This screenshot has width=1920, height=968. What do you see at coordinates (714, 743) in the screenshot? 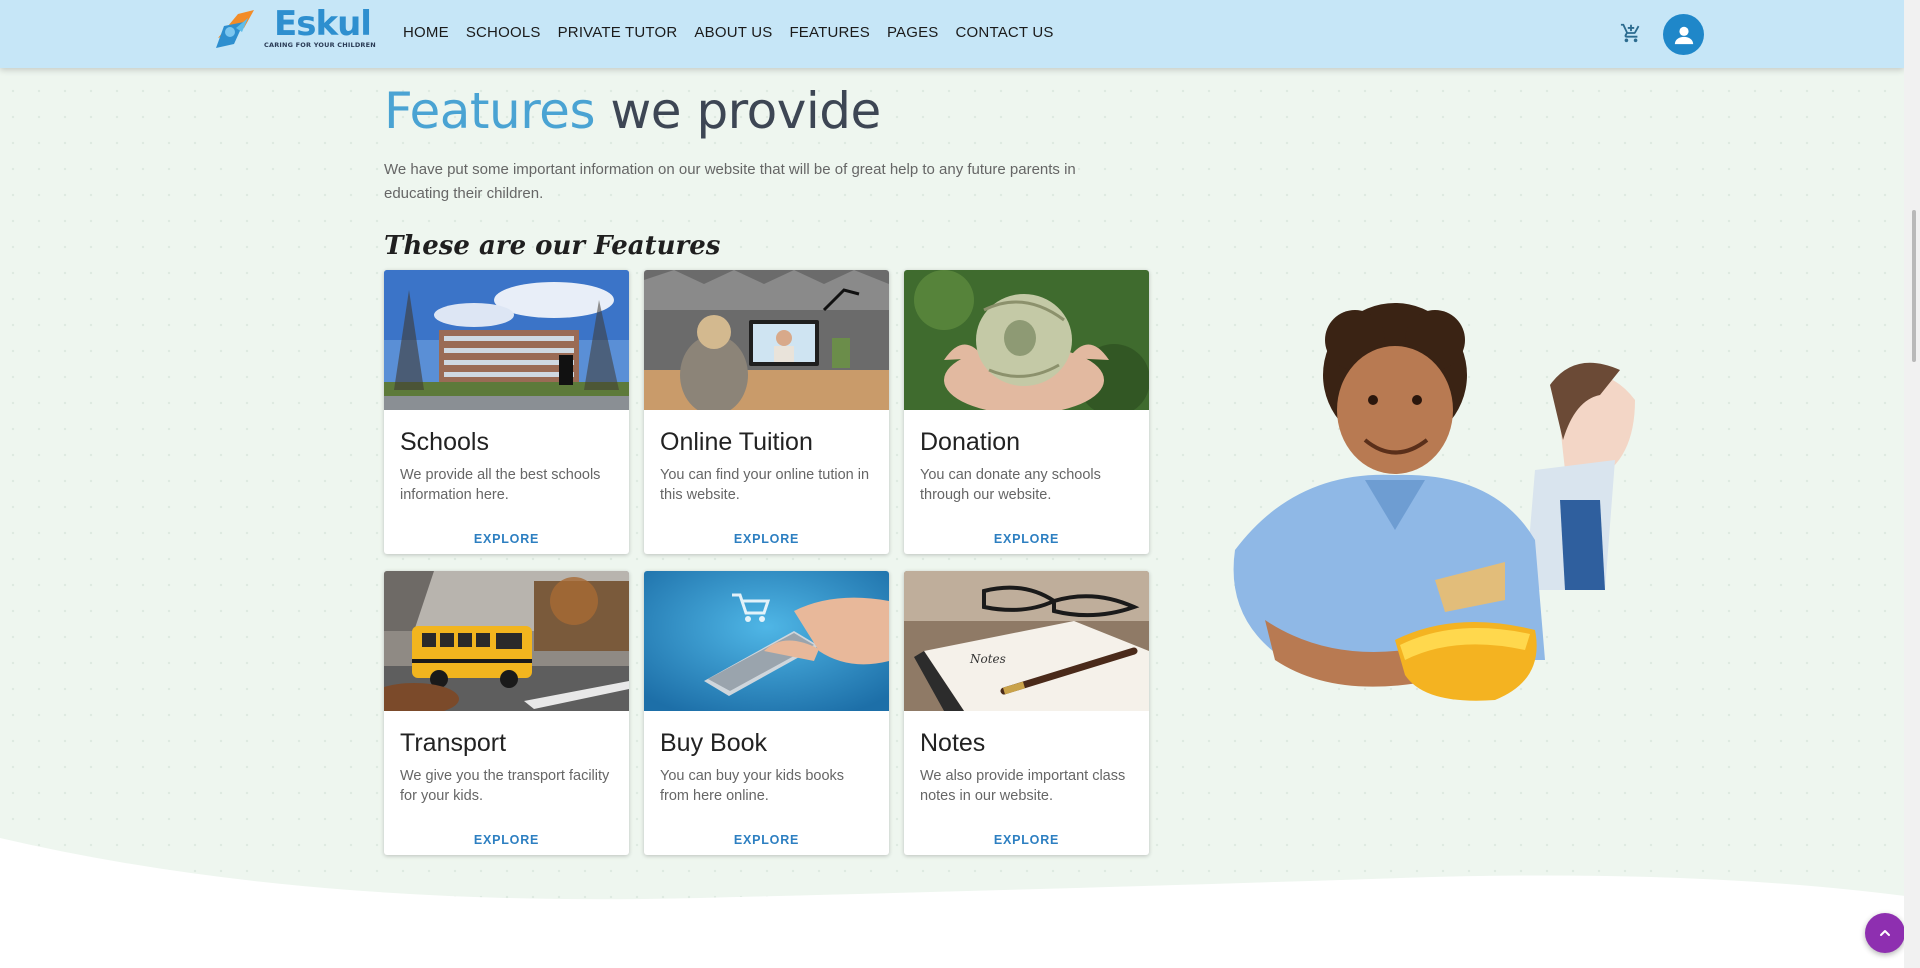
I see `card-title: Buy Book` at bounding box center [714, 743].